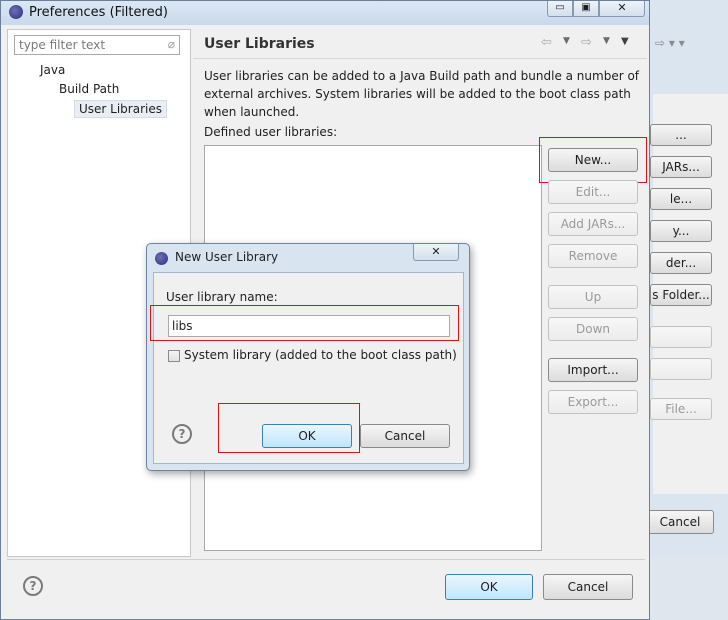 This screenshot has width=728, height=620. What do you see at coordinates (593, 160) in the screenshot?
I see `highlight-new-button` at bounding box center [593, 160].